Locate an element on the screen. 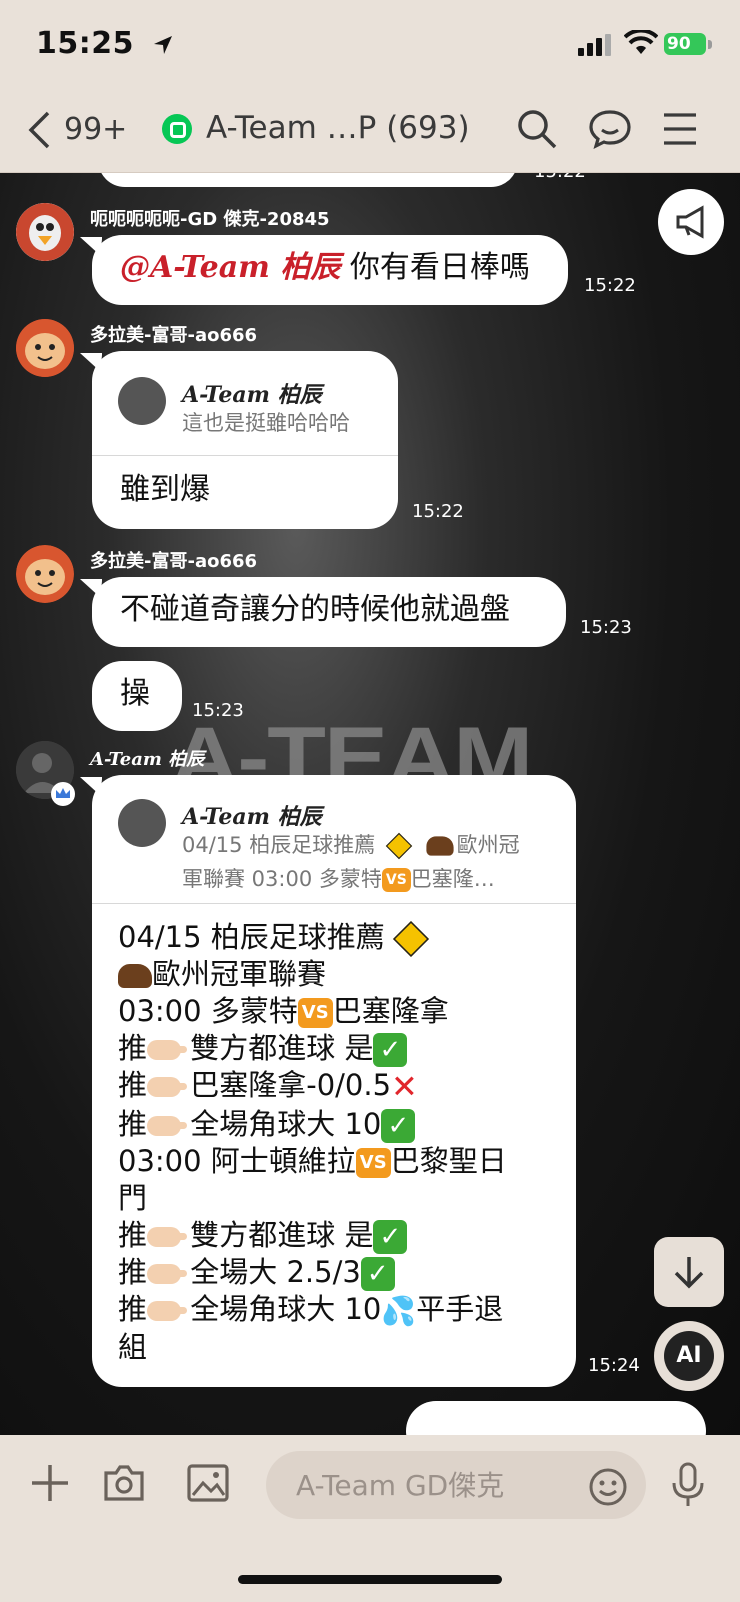 The width and height of the screenshot is (740, 1602). wifi-icon is located at coordinates (641, 42).